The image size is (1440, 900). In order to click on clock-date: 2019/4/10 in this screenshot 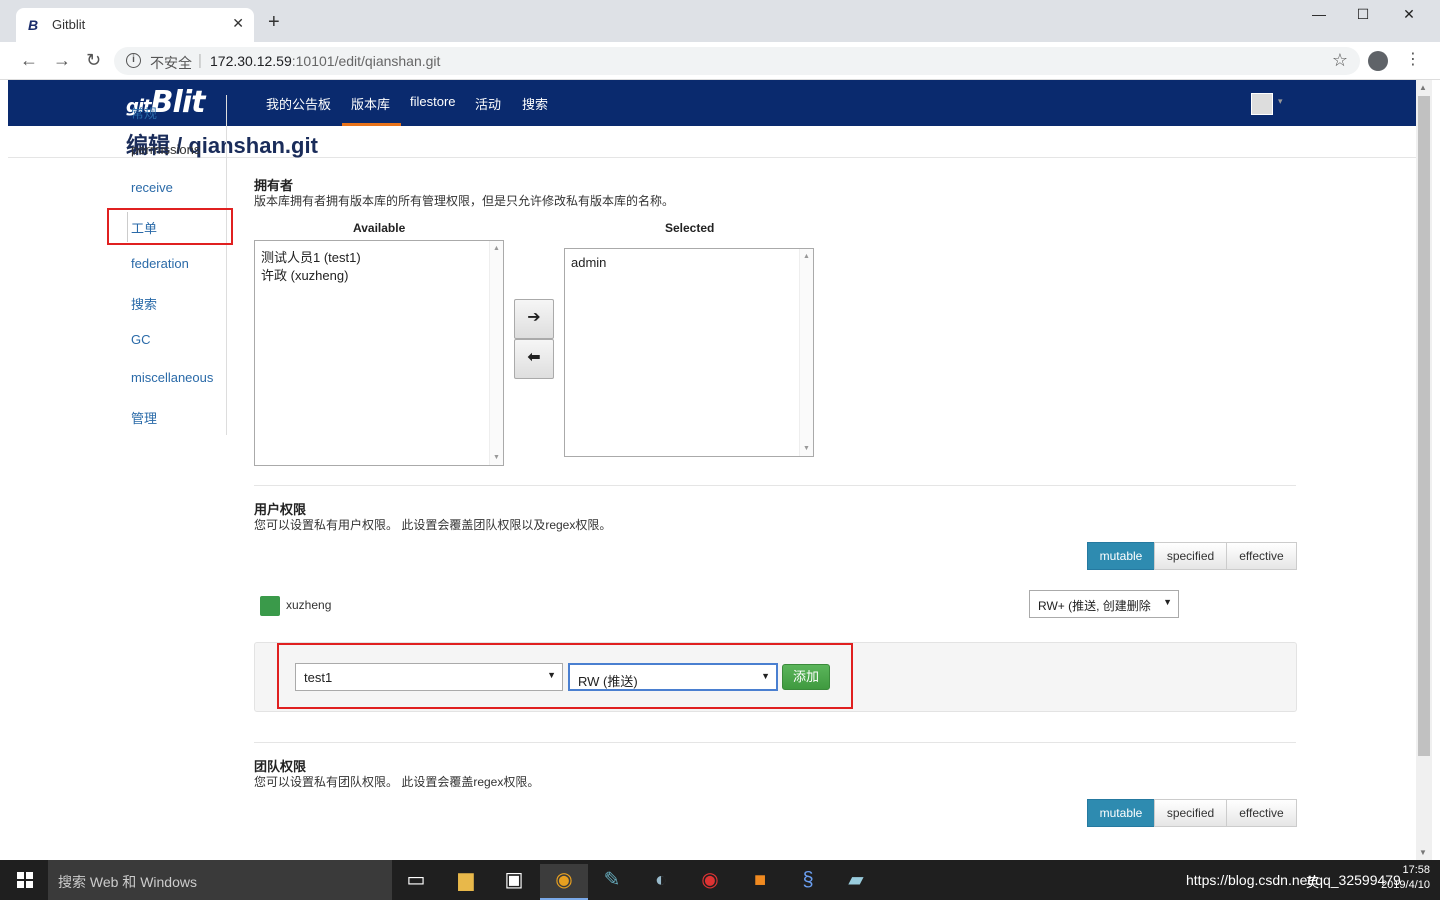, I will do `click(1405, 885)`.